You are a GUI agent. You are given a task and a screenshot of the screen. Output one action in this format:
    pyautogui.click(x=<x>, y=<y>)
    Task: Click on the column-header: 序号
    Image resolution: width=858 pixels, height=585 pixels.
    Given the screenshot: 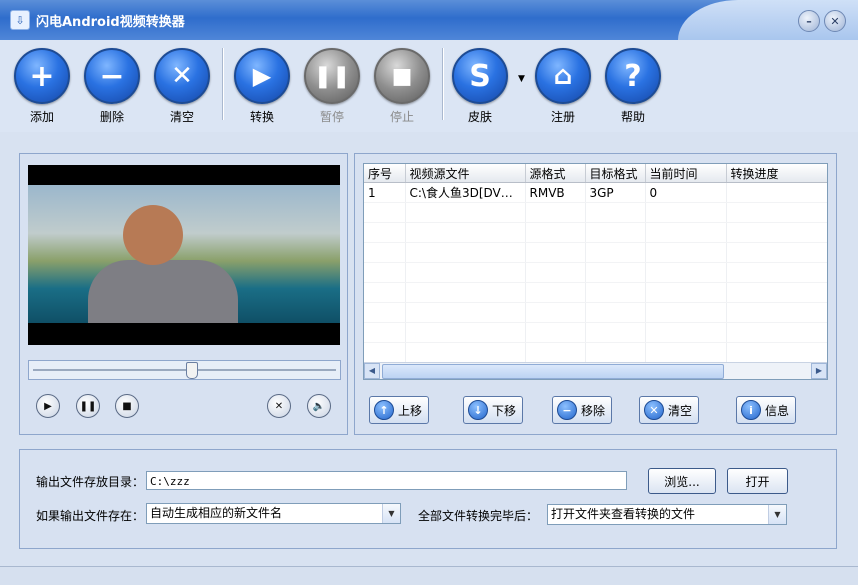 What is the action you would take?
    pyautogui.click(x=385, y=173)
    